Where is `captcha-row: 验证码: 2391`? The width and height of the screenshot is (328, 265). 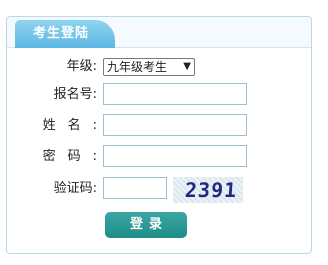
captcha-row: 验证码: 2391 is located at coordinates (159, 190).